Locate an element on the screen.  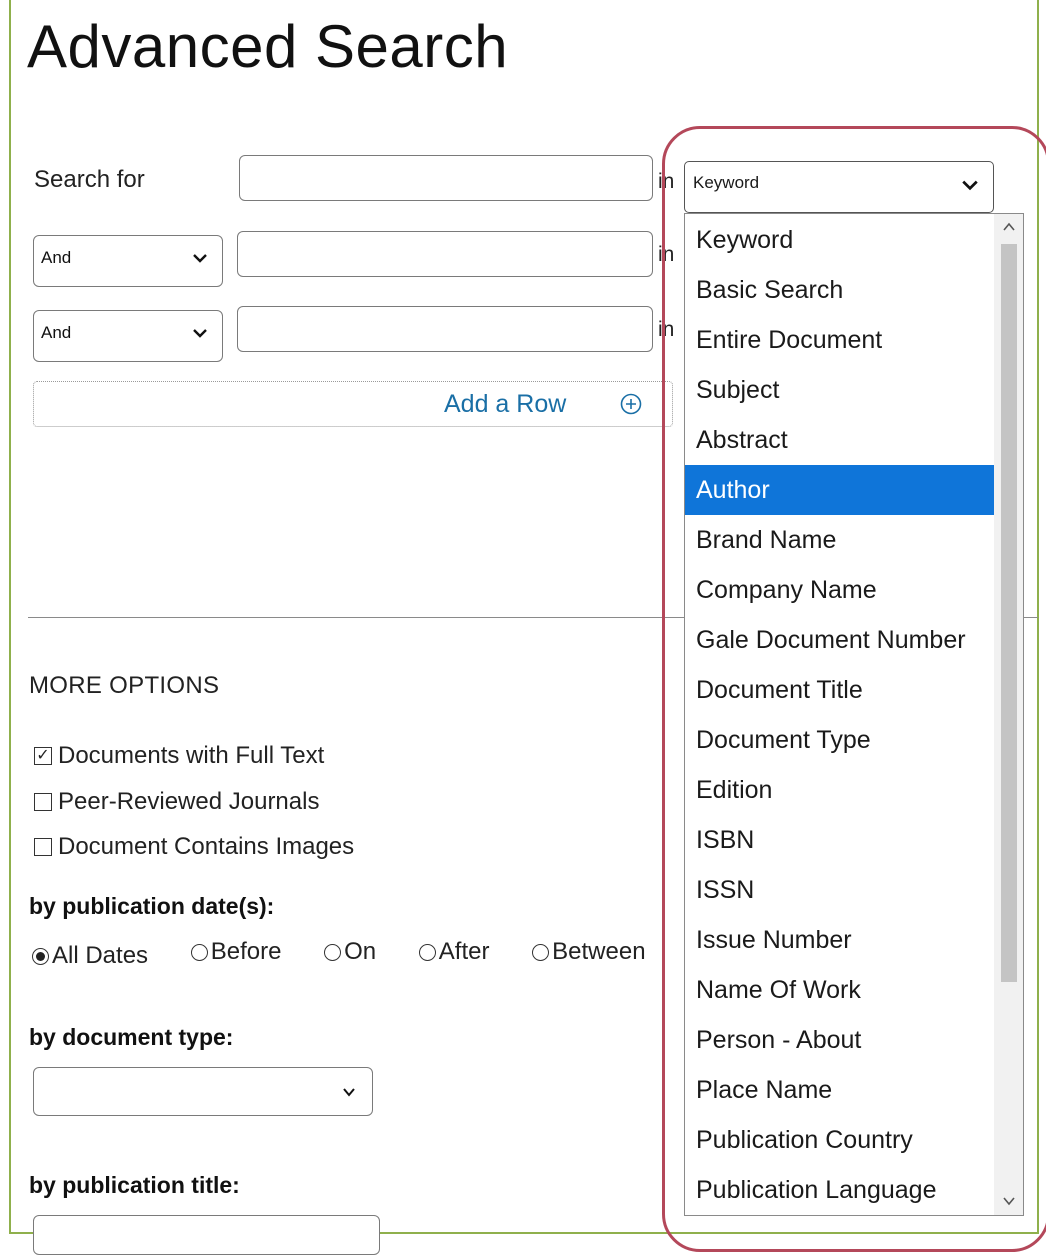
scroll-down-arrow-icon is located at coordinates (1009, 1201).